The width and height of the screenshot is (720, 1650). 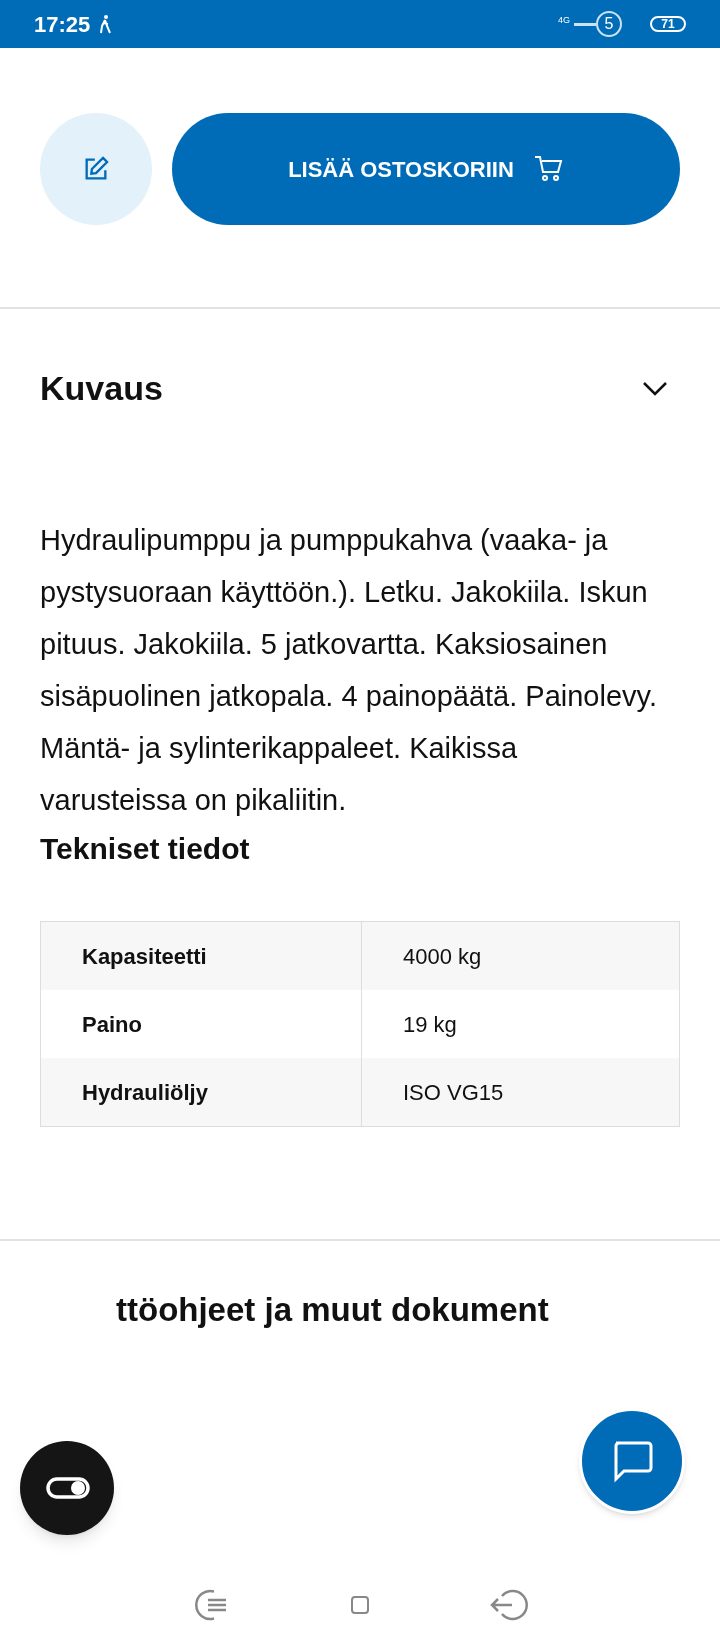 I want to click on clock: 17:25, so click(x=62, y=24).